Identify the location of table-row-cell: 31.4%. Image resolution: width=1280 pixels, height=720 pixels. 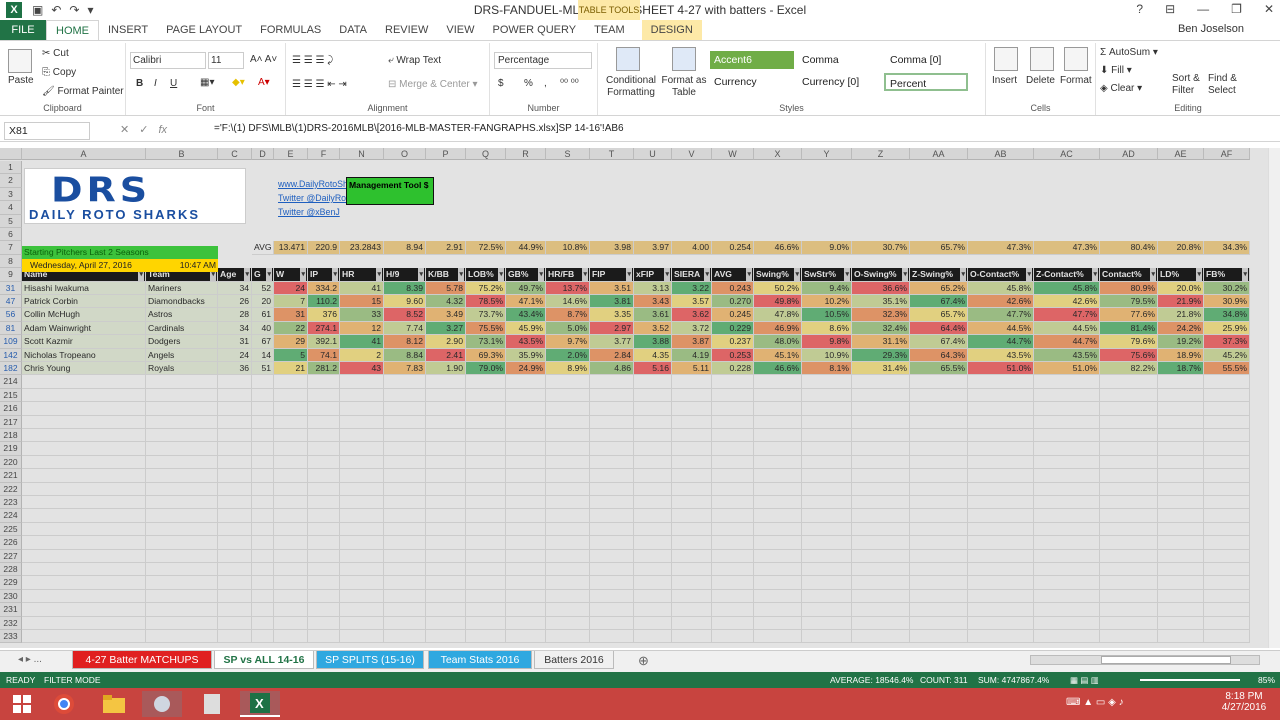
(881, 369).